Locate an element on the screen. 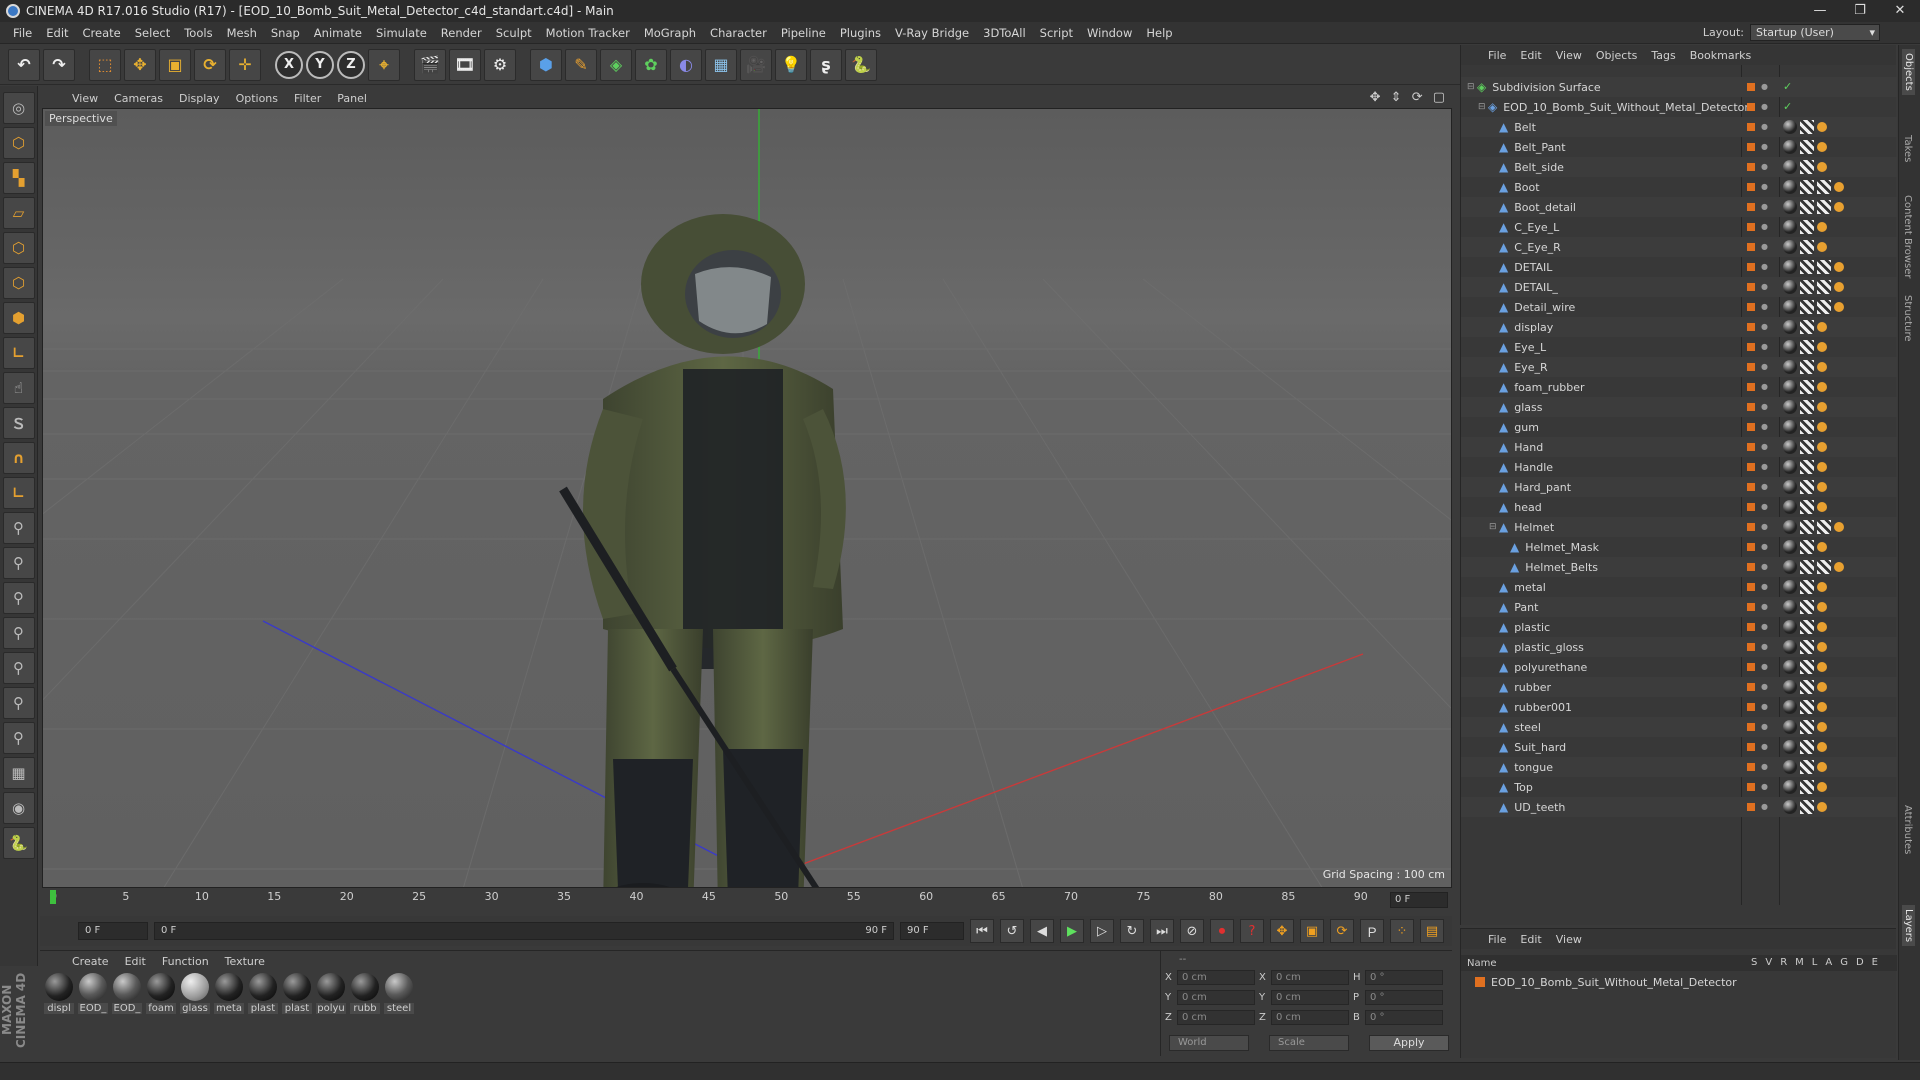 The image size is (1920, 1080). menu-select: Select is located at coordinates (152, 33).